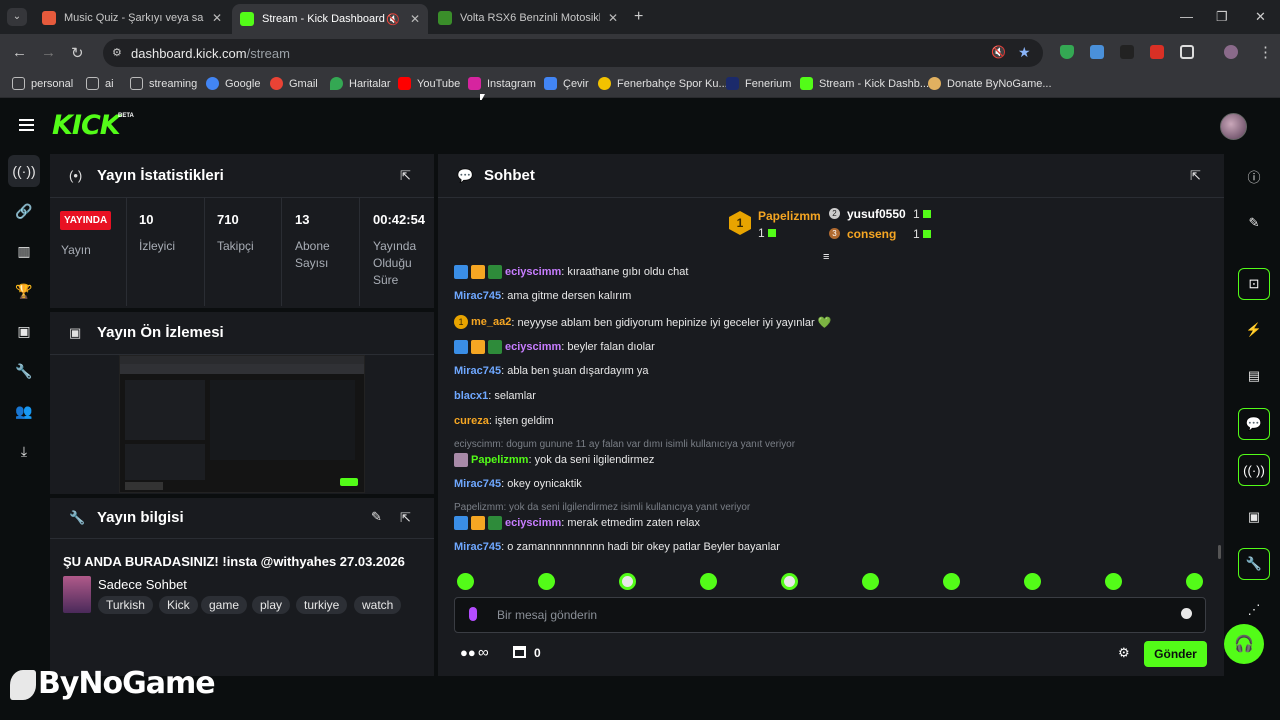 Image resolution: width=1280 pixels, height=720 pixels. I want to click on browser-menu-icon: ⋮, so click(1265, 52).